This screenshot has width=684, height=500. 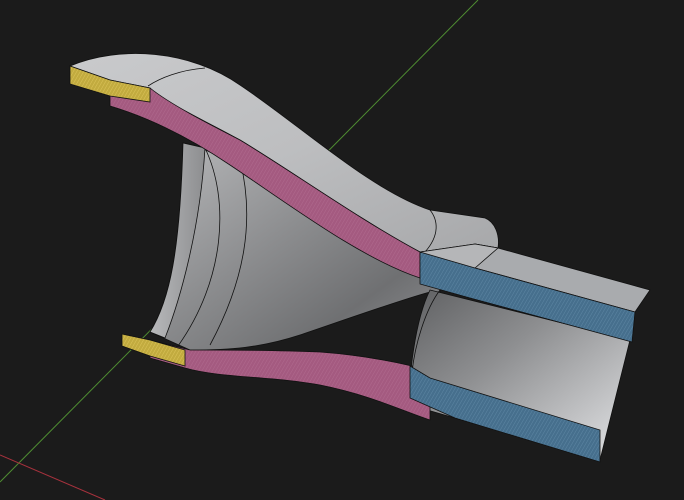 What do you see at coordinates (53, 477) in the screenshot?
I see `x-axis-line` at bounding box center [53, 477].